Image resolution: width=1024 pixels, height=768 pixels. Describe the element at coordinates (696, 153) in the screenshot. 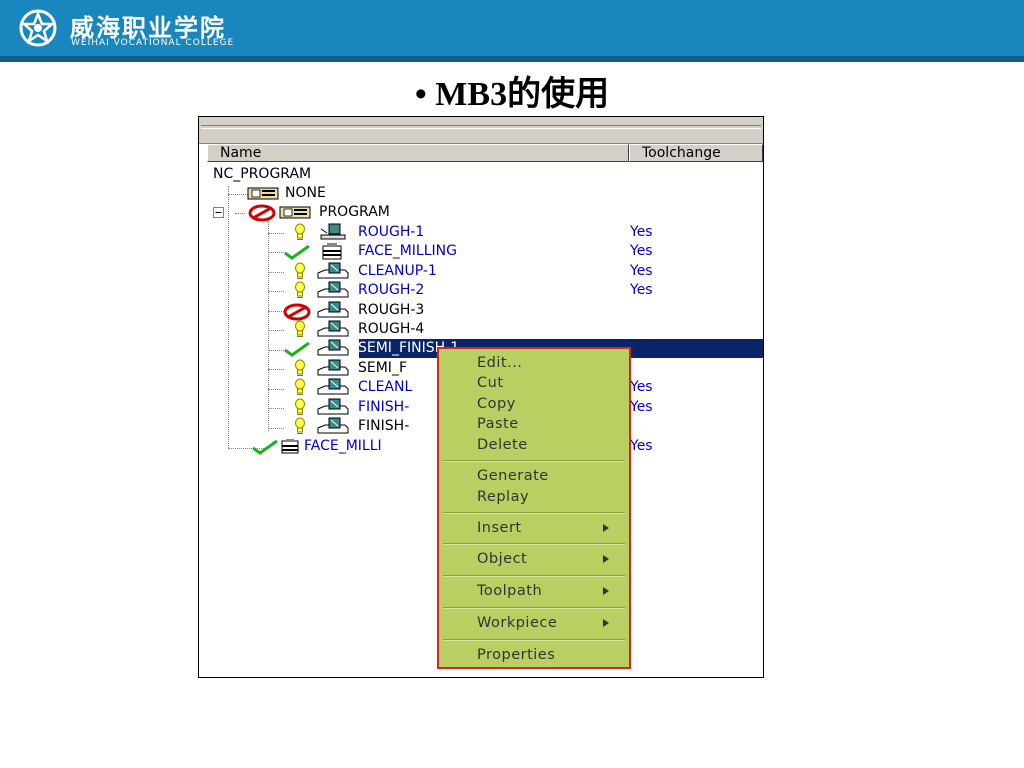

I see `column-header-toolchange: Toolchange` at that location.